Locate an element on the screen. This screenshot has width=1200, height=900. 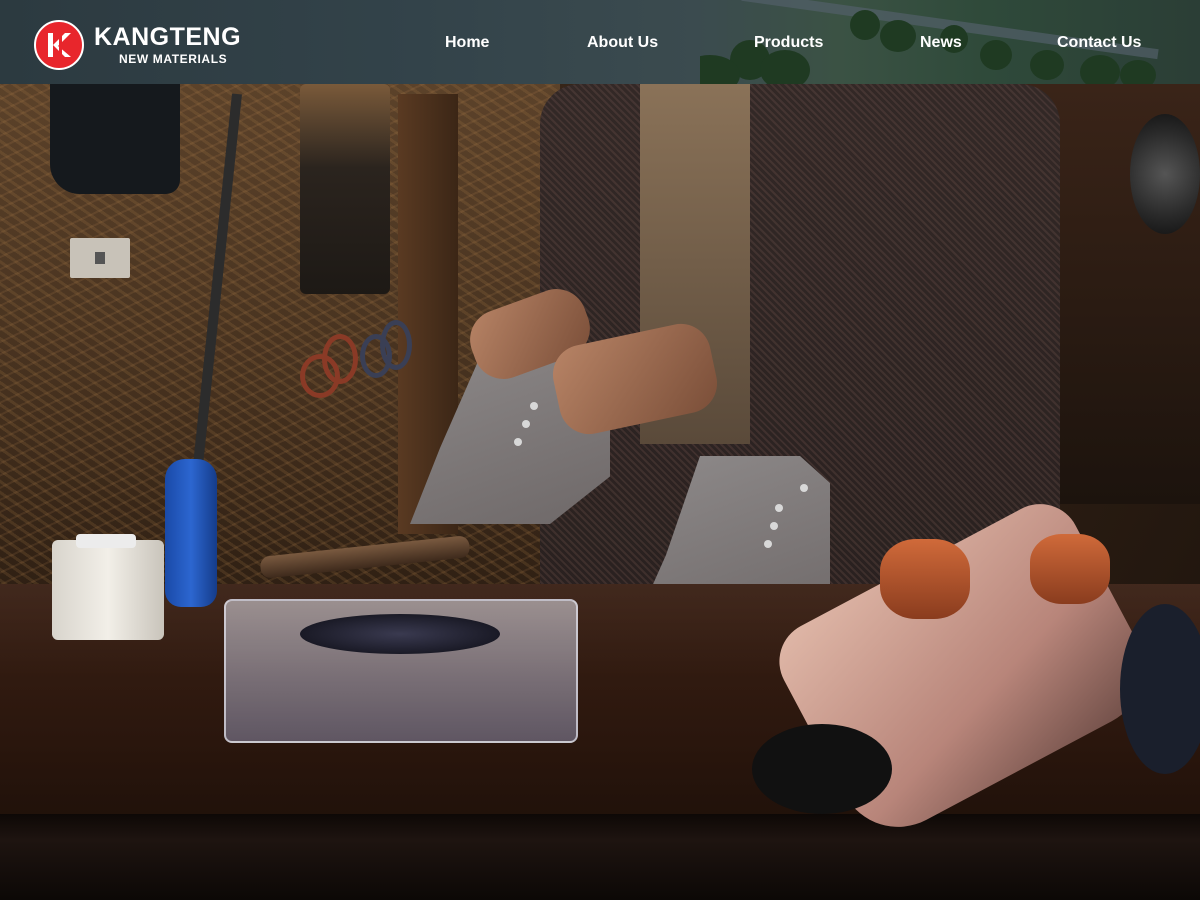
nav-products: Products is located at coordinates (788, 43).